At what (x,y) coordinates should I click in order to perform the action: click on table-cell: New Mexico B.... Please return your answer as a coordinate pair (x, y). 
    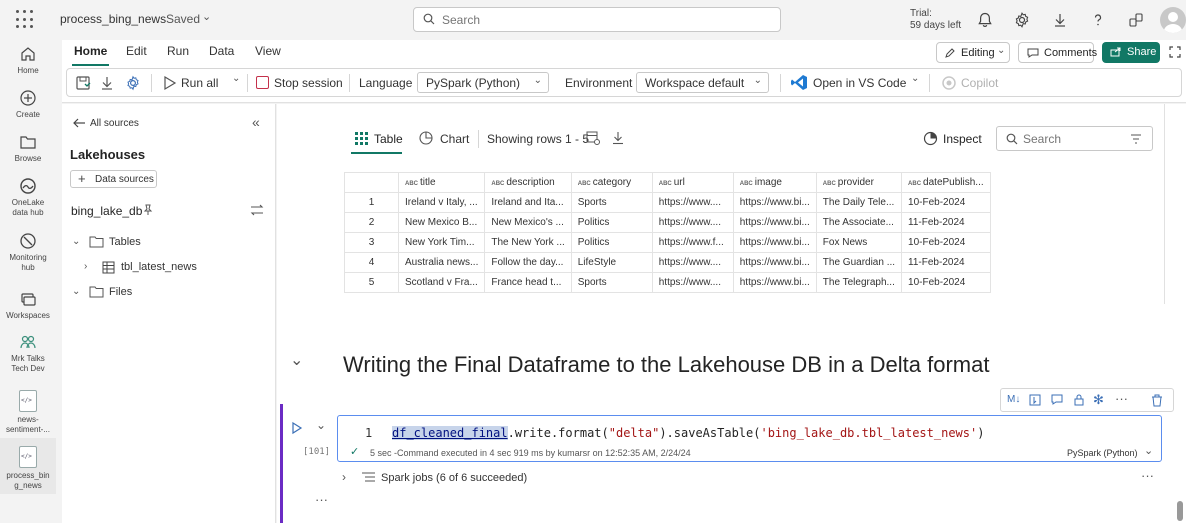
    Looking at the image, I should click on (441, 222).